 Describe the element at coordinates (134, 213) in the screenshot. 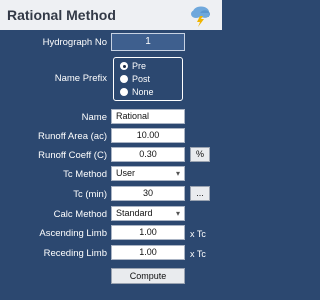

I see `calc-method-value: Standard` at that location.